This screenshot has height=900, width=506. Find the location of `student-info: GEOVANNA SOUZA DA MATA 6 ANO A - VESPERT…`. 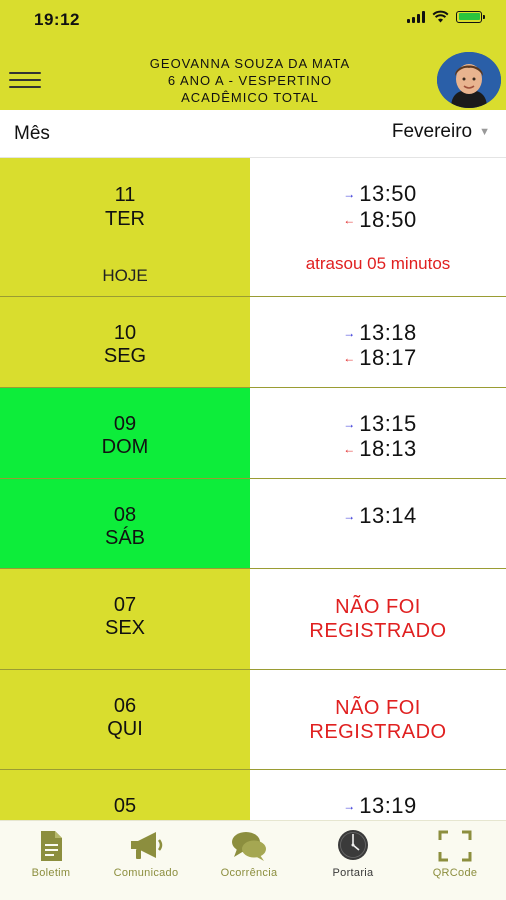

student-info: GEOVANNA SOUZA DA MATA 6 ANO A - VESPERT… is located at coordinates (250, 80).